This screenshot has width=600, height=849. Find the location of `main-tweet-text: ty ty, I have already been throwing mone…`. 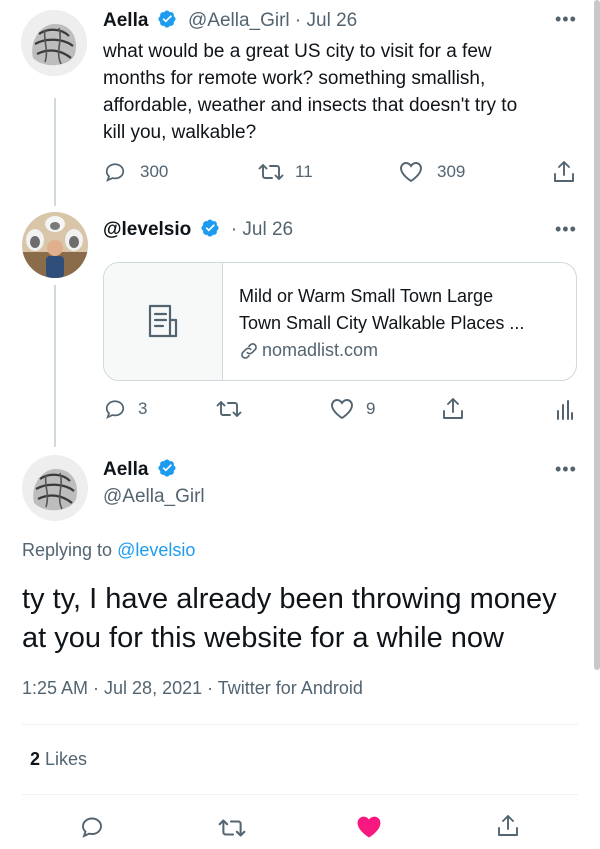

main-tweet-text: ty ty, I have already been throwing mone… is located at coordinates (307, 619).